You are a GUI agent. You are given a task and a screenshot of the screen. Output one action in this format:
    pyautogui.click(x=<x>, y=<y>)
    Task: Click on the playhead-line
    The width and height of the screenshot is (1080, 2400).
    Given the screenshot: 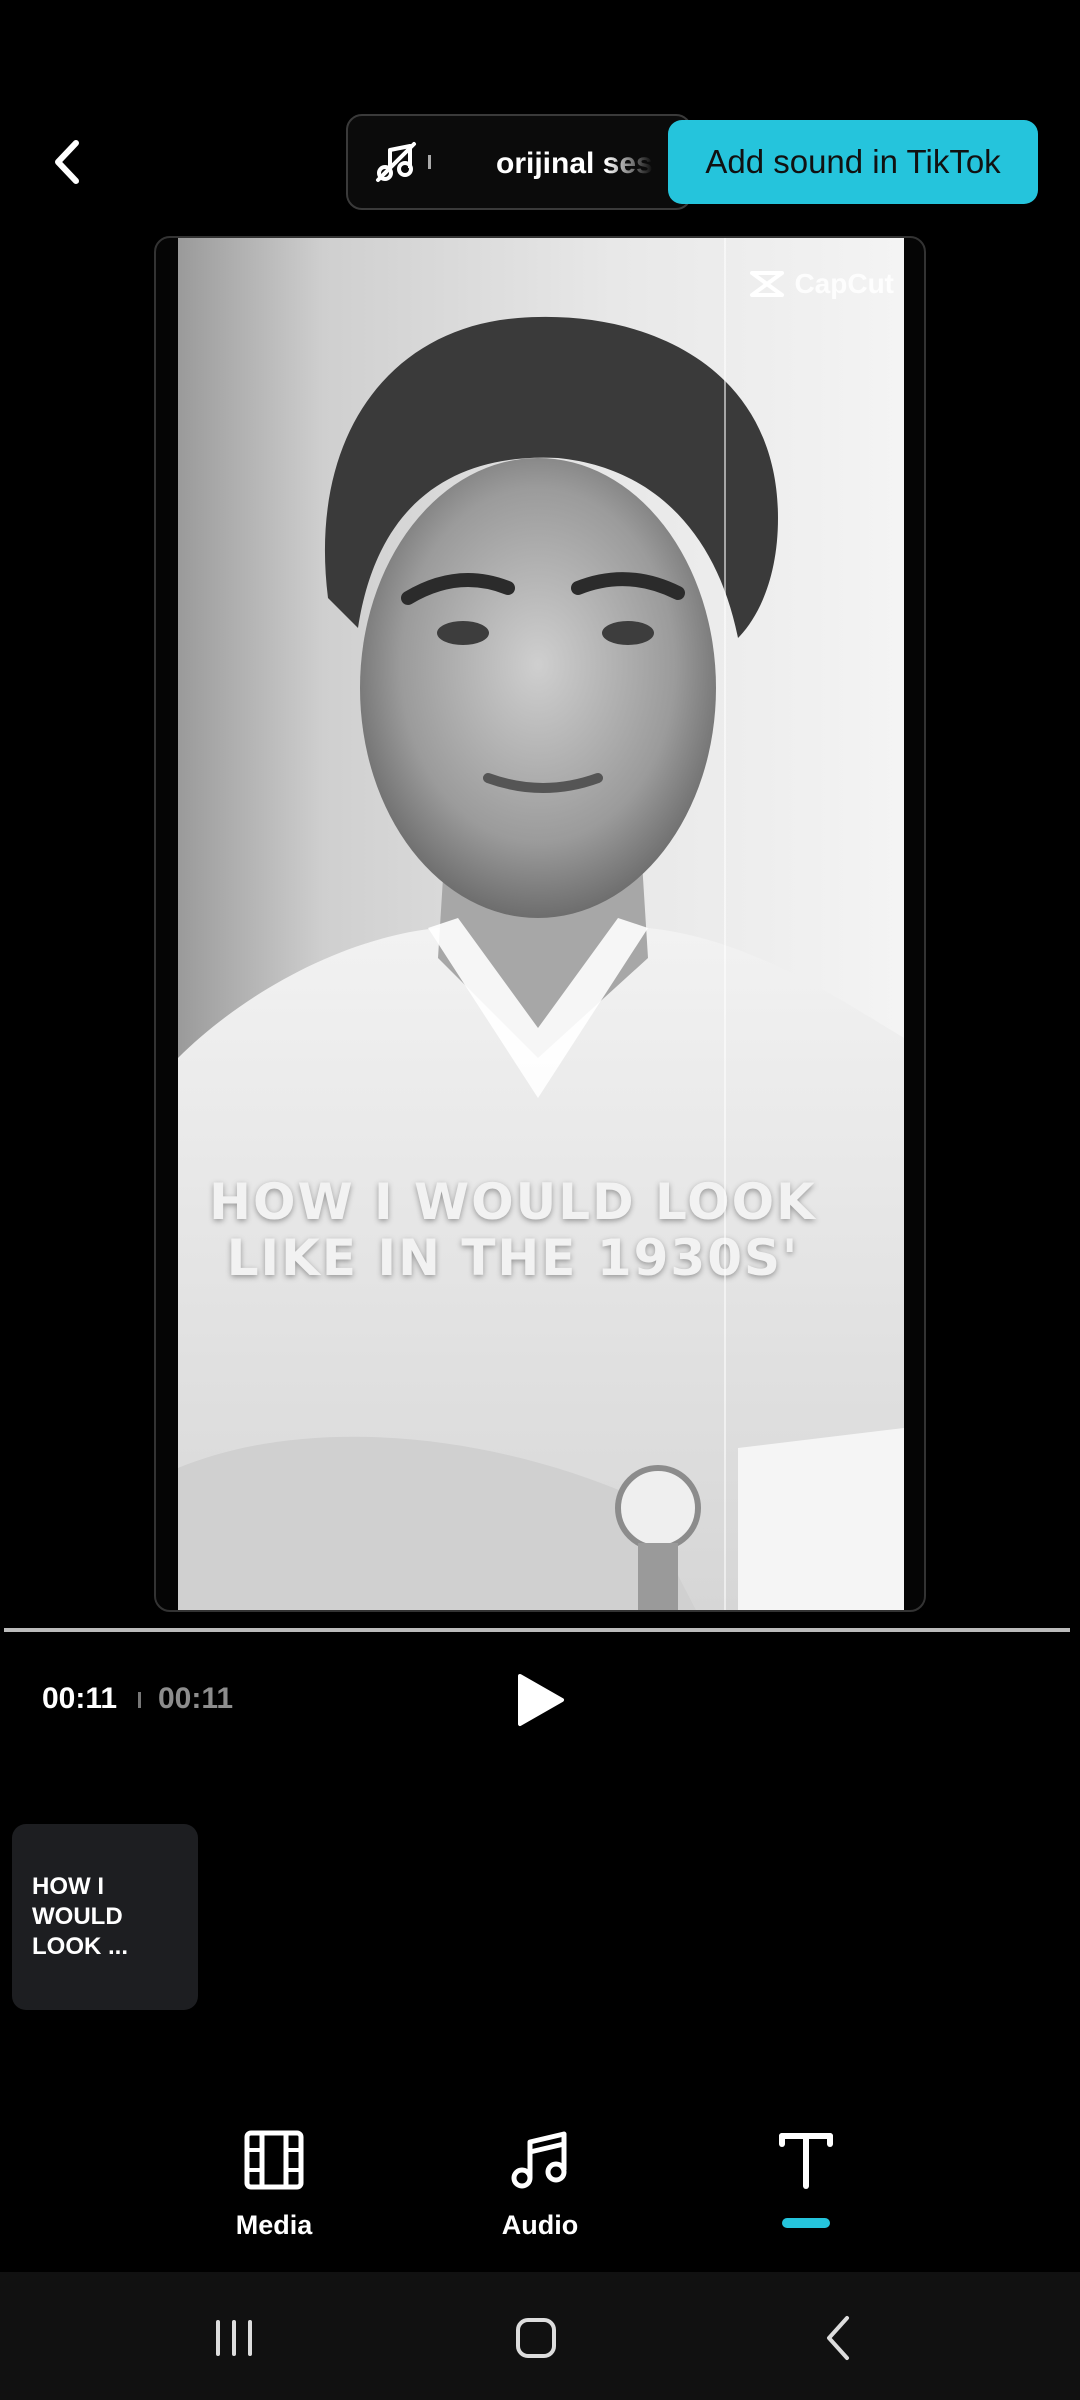 What is the action you would take?
    pyautogui.click(x=725, y=924)
    